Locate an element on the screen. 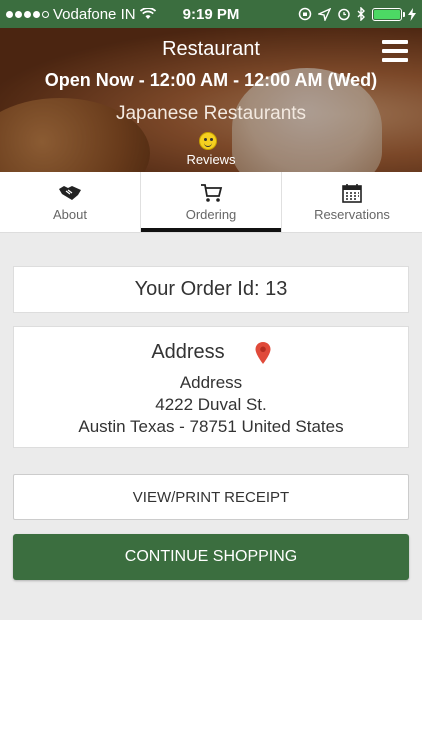 This screenshot has height=750, width=422. carrier-name: Vodafone IN is located at coordinates (94, 14).